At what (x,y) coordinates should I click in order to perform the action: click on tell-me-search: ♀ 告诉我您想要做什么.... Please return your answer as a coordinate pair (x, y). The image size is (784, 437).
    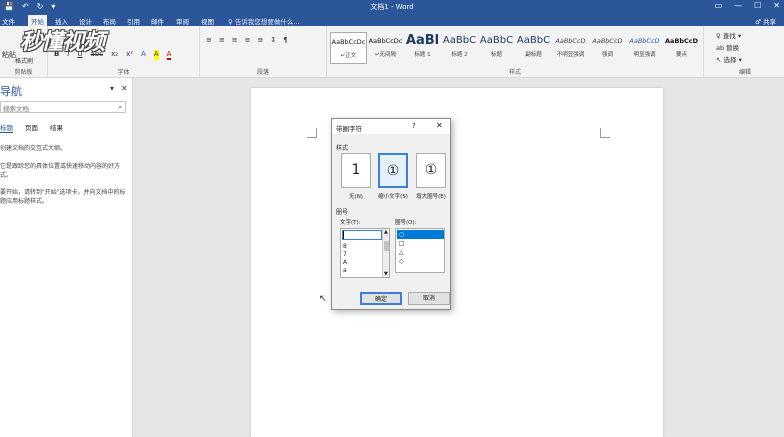
    Looking at the image, I should click on (264, 21).